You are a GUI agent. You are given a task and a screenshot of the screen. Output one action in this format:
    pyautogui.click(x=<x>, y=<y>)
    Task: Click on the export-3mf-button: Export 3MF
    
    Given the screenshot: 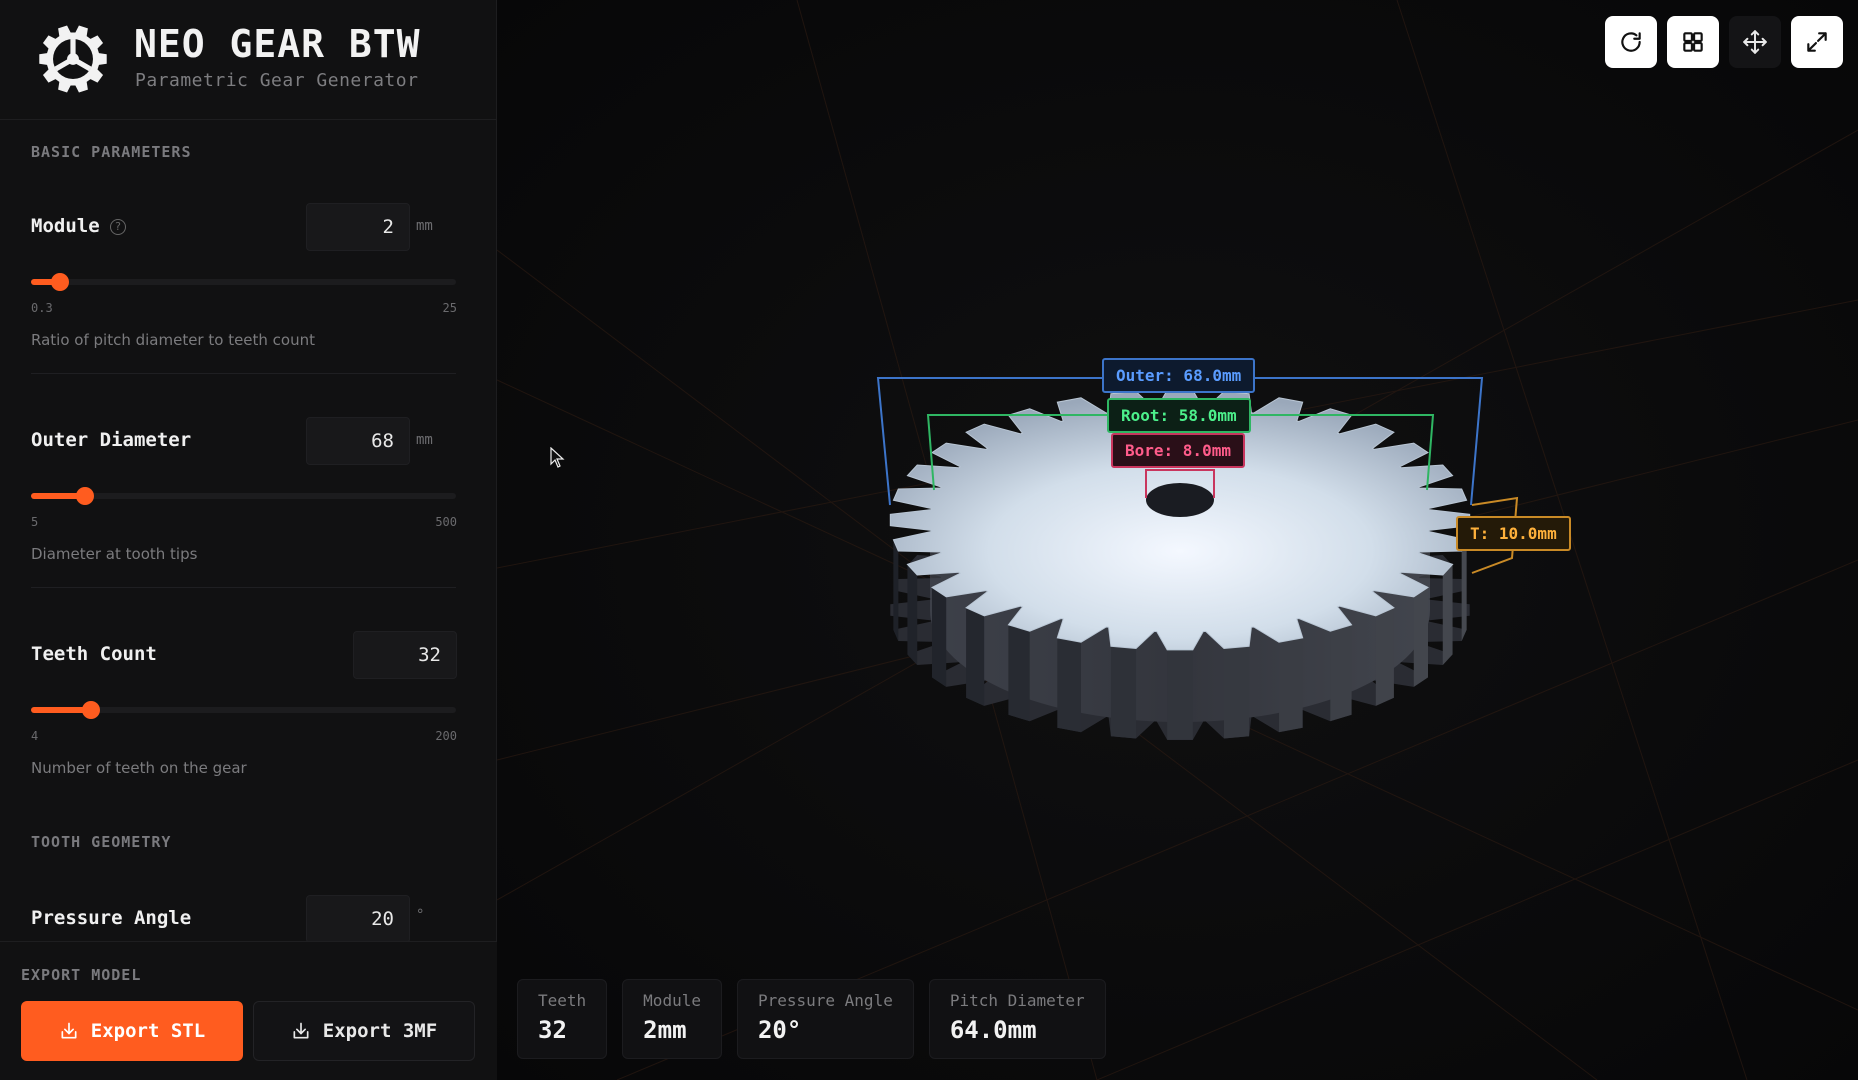 What is the action you would take?
    pyautogui.click(x=364, y=1031)
    